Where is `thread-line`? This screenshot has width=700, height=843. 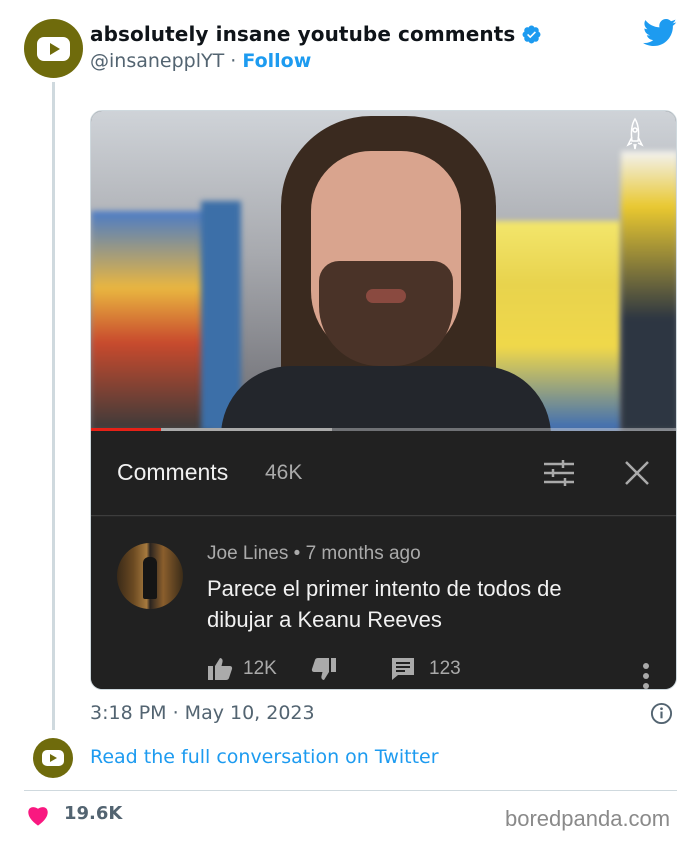
thread-line is located at coordinates (53, 406).